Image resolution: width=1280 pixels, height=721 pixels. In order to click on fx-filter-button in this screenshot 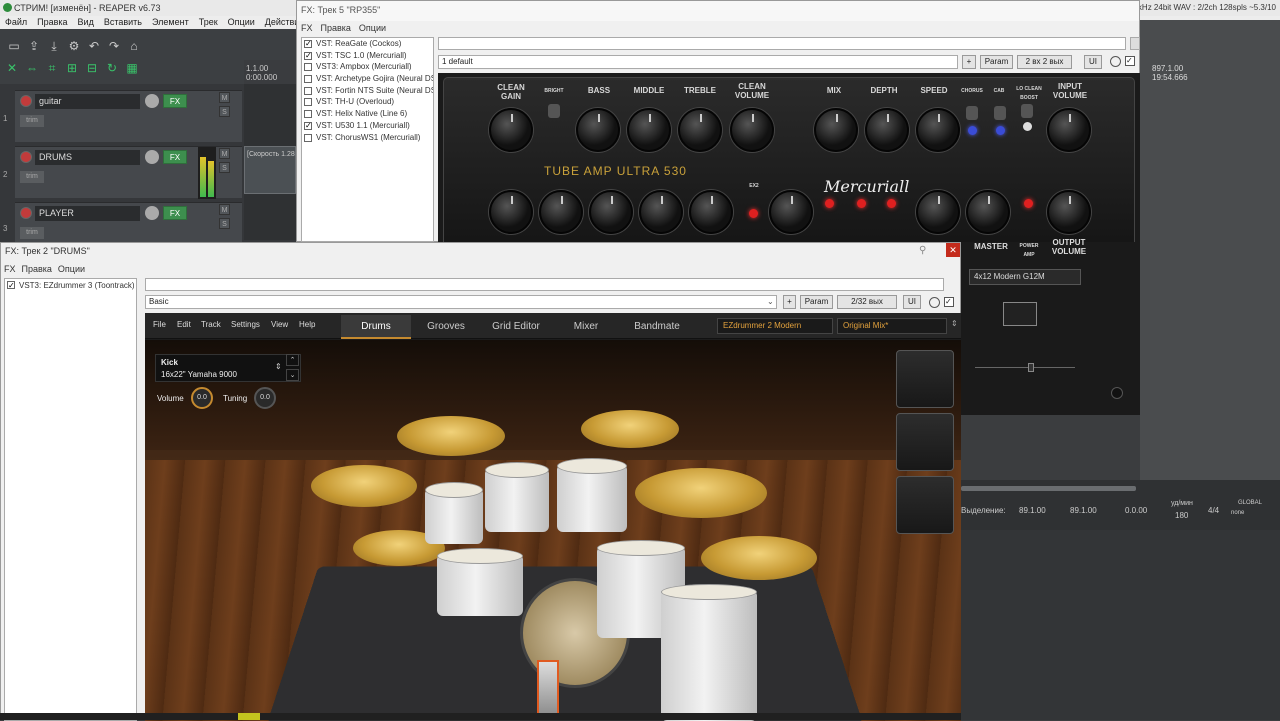, I will do `click(1135, 43)`.